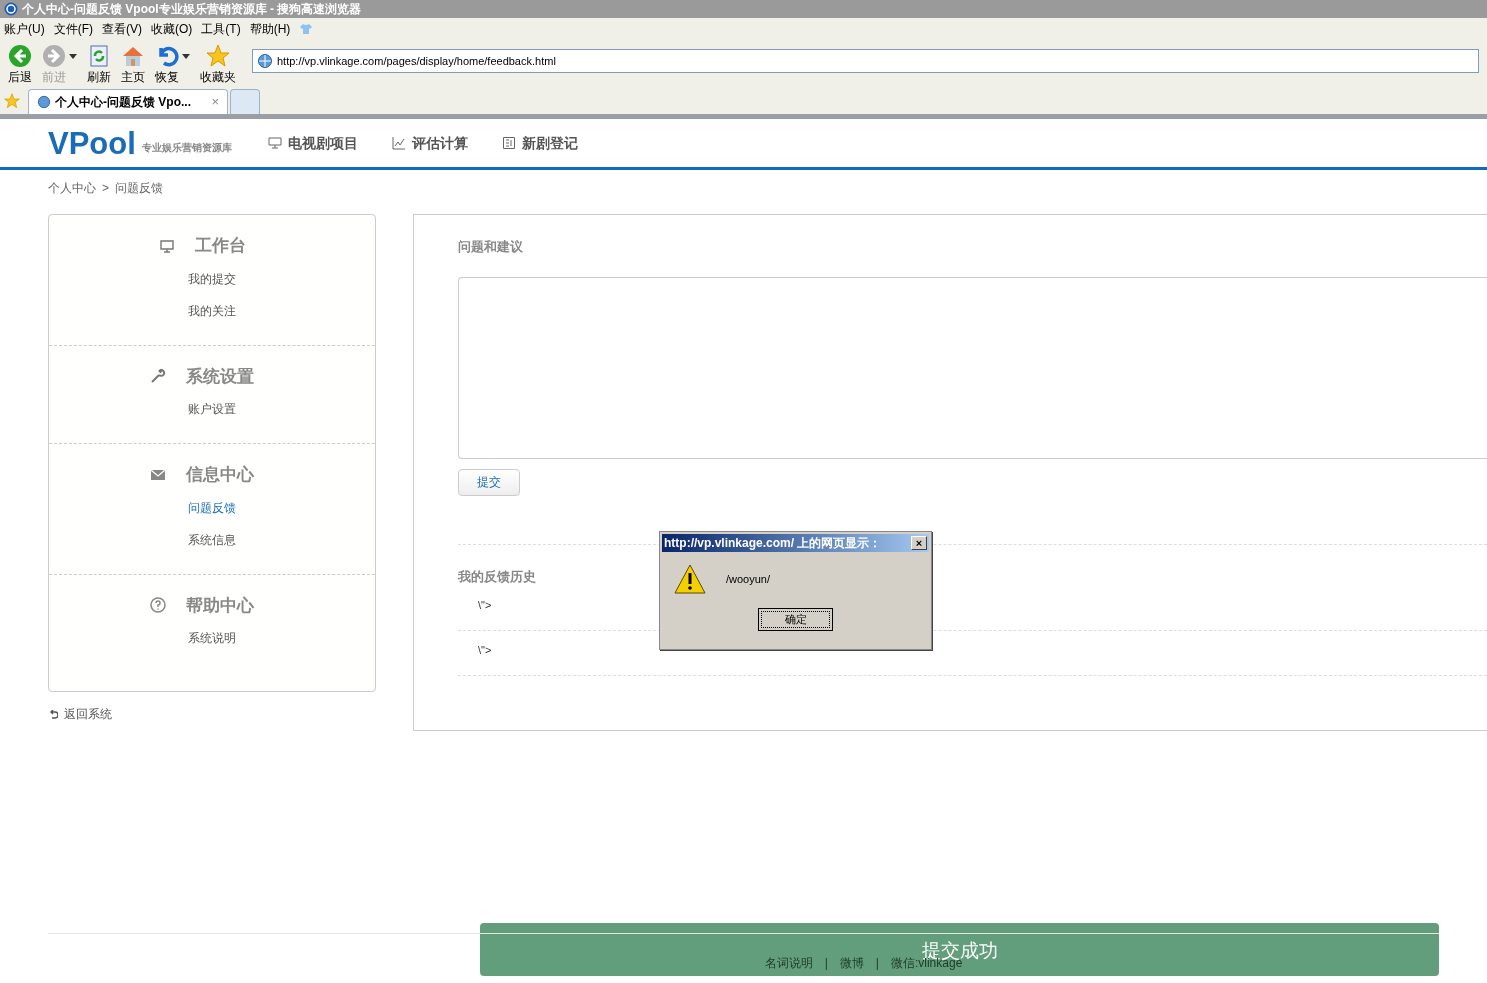  What do you see at coordinates (99, 56) in the screenshot?
I see `refresh-icon` at bounding box center [99, 56].